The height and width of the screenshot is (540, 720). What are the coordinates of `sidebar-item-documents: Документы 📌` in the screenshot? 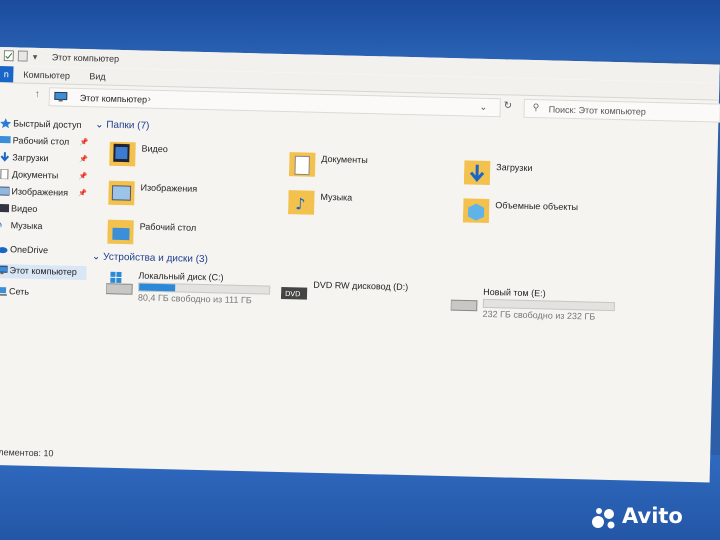 It's located at (44, 176).